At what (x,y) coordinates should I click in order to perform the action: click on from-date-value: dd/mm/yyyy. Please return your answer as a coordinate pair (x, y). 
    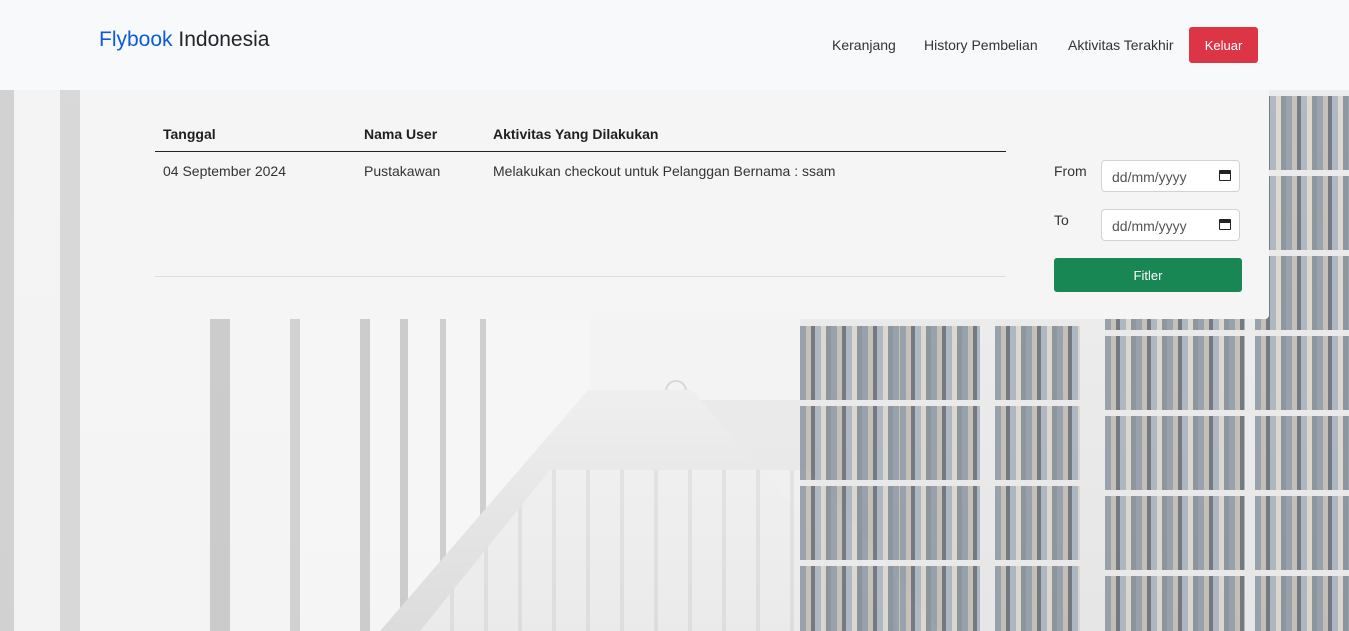
    Looking at the image, I should click on (1149, 177).